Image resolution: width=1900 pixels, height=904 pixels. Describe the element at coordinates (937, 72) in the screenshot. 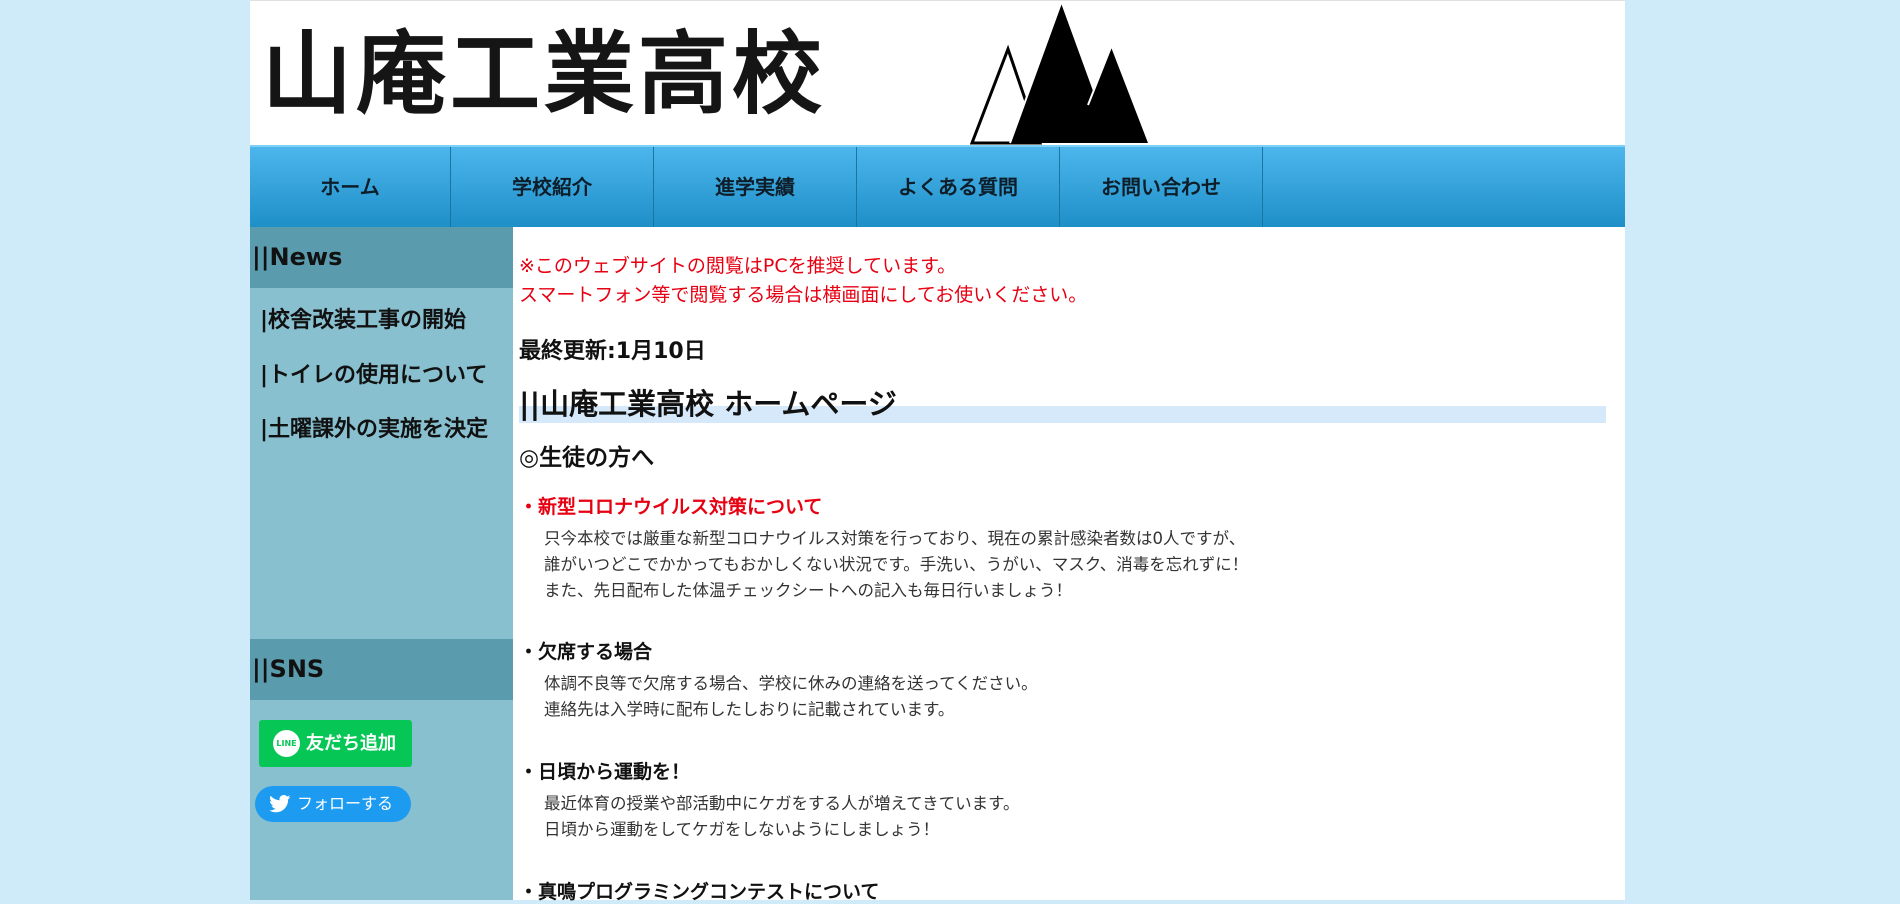

I see `site-header: 山庵工業高校` at that location.